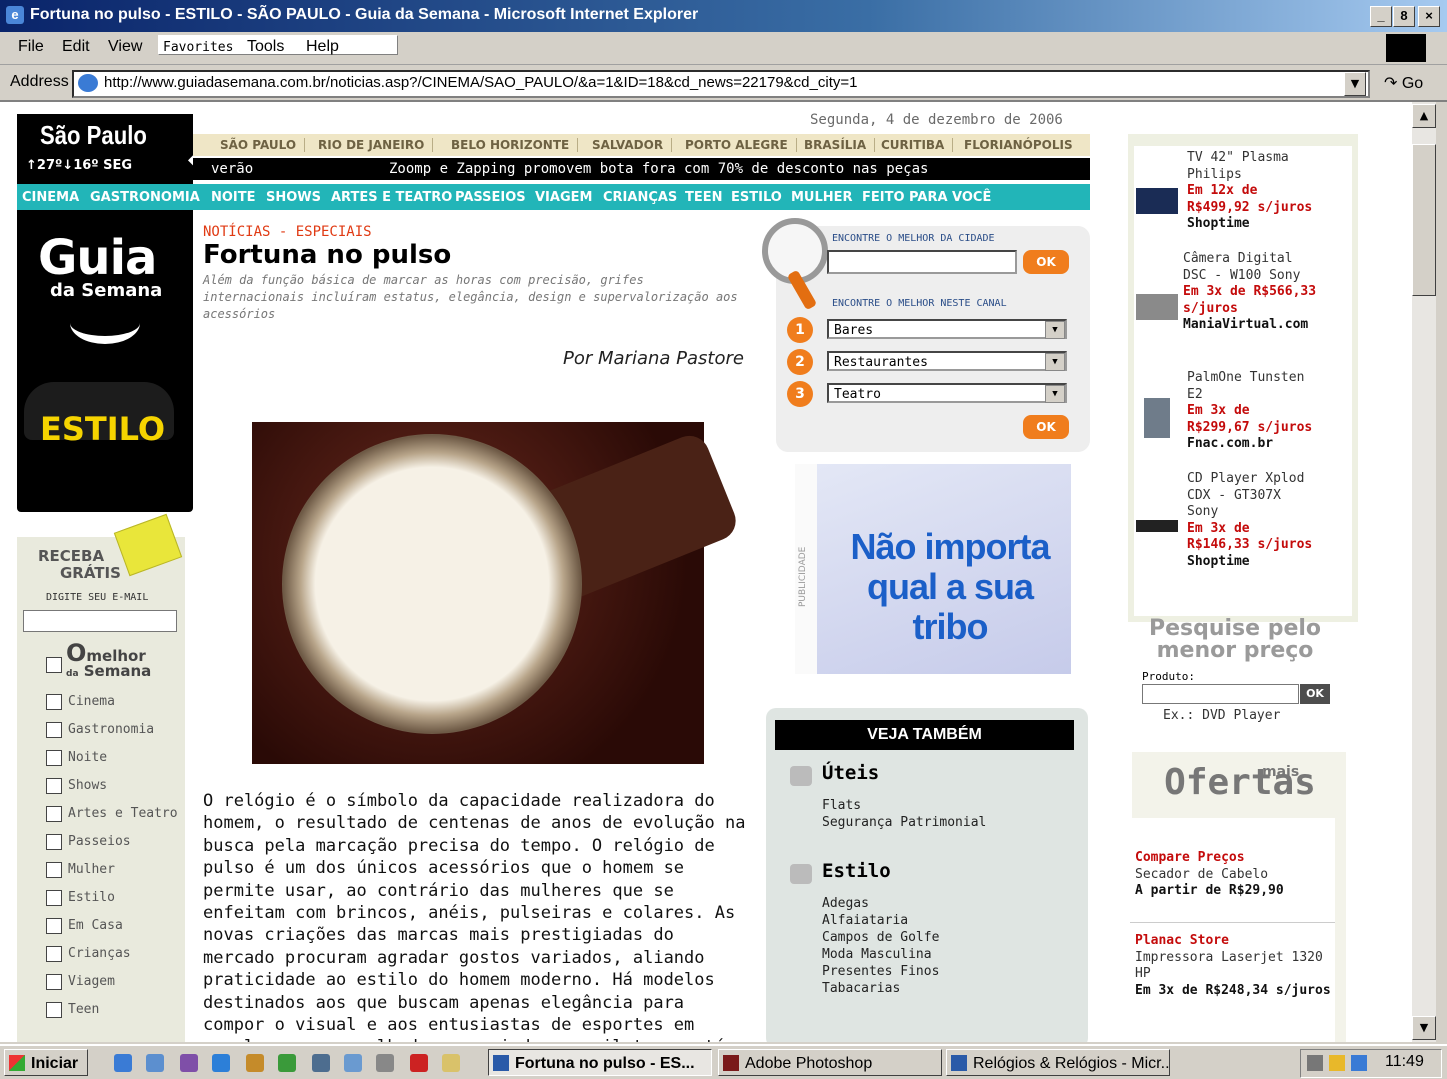 Image resolution: width=1447 pixels, height=1079 pixels. Describe the element at coordinates (54, 926) in the screenshot. I see `checkbox-em-casa` at that location.